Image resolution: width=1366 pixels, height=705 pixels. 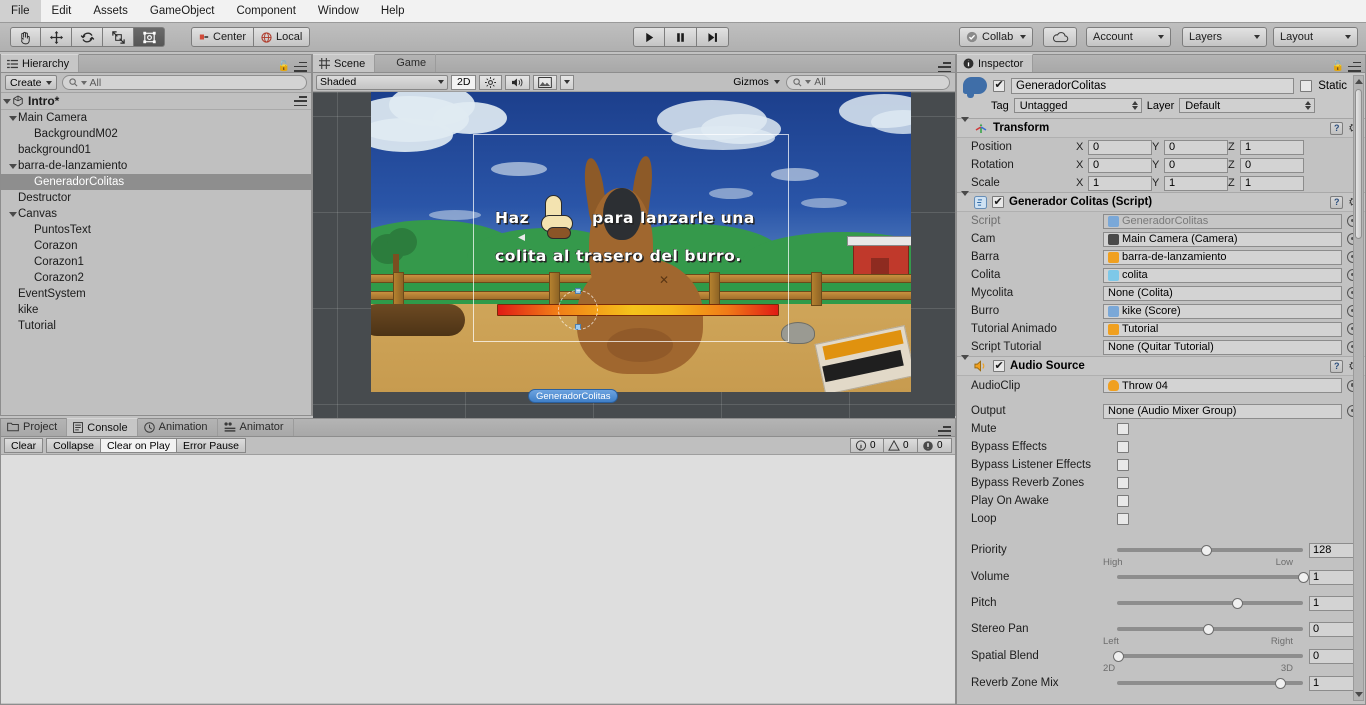 I want to click on menu-item-window: Window, so click(x=338, y=11).